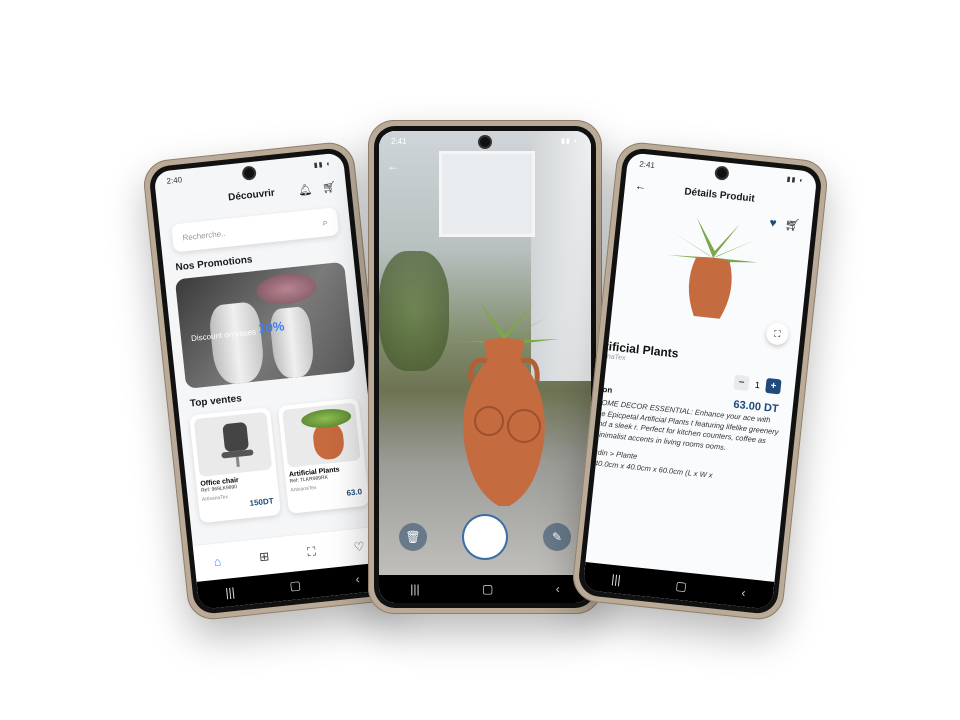 This screenshot has height=720, width=960. What do you see at coordinates (286, 288) in the screenshot?
I see `flowers-image` at bounding box center [286, 288].